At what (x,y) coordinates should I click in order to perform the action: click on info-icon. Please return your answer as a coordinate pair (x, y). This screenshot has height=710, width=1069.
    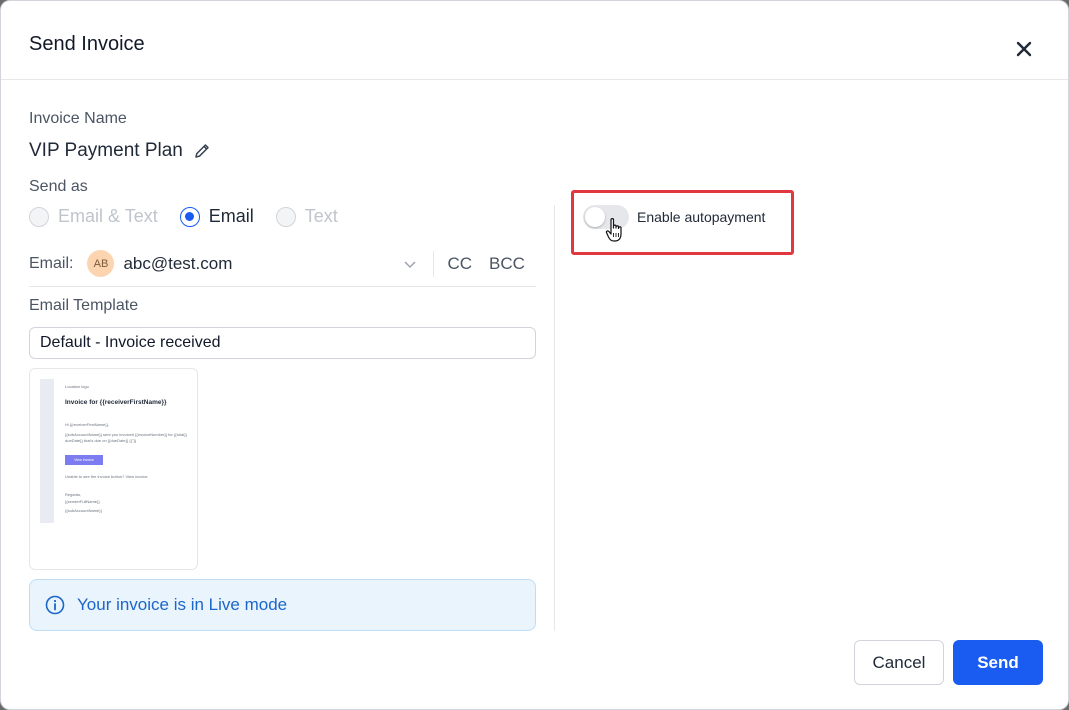
    Looking at the image, I should click on (55, 605).